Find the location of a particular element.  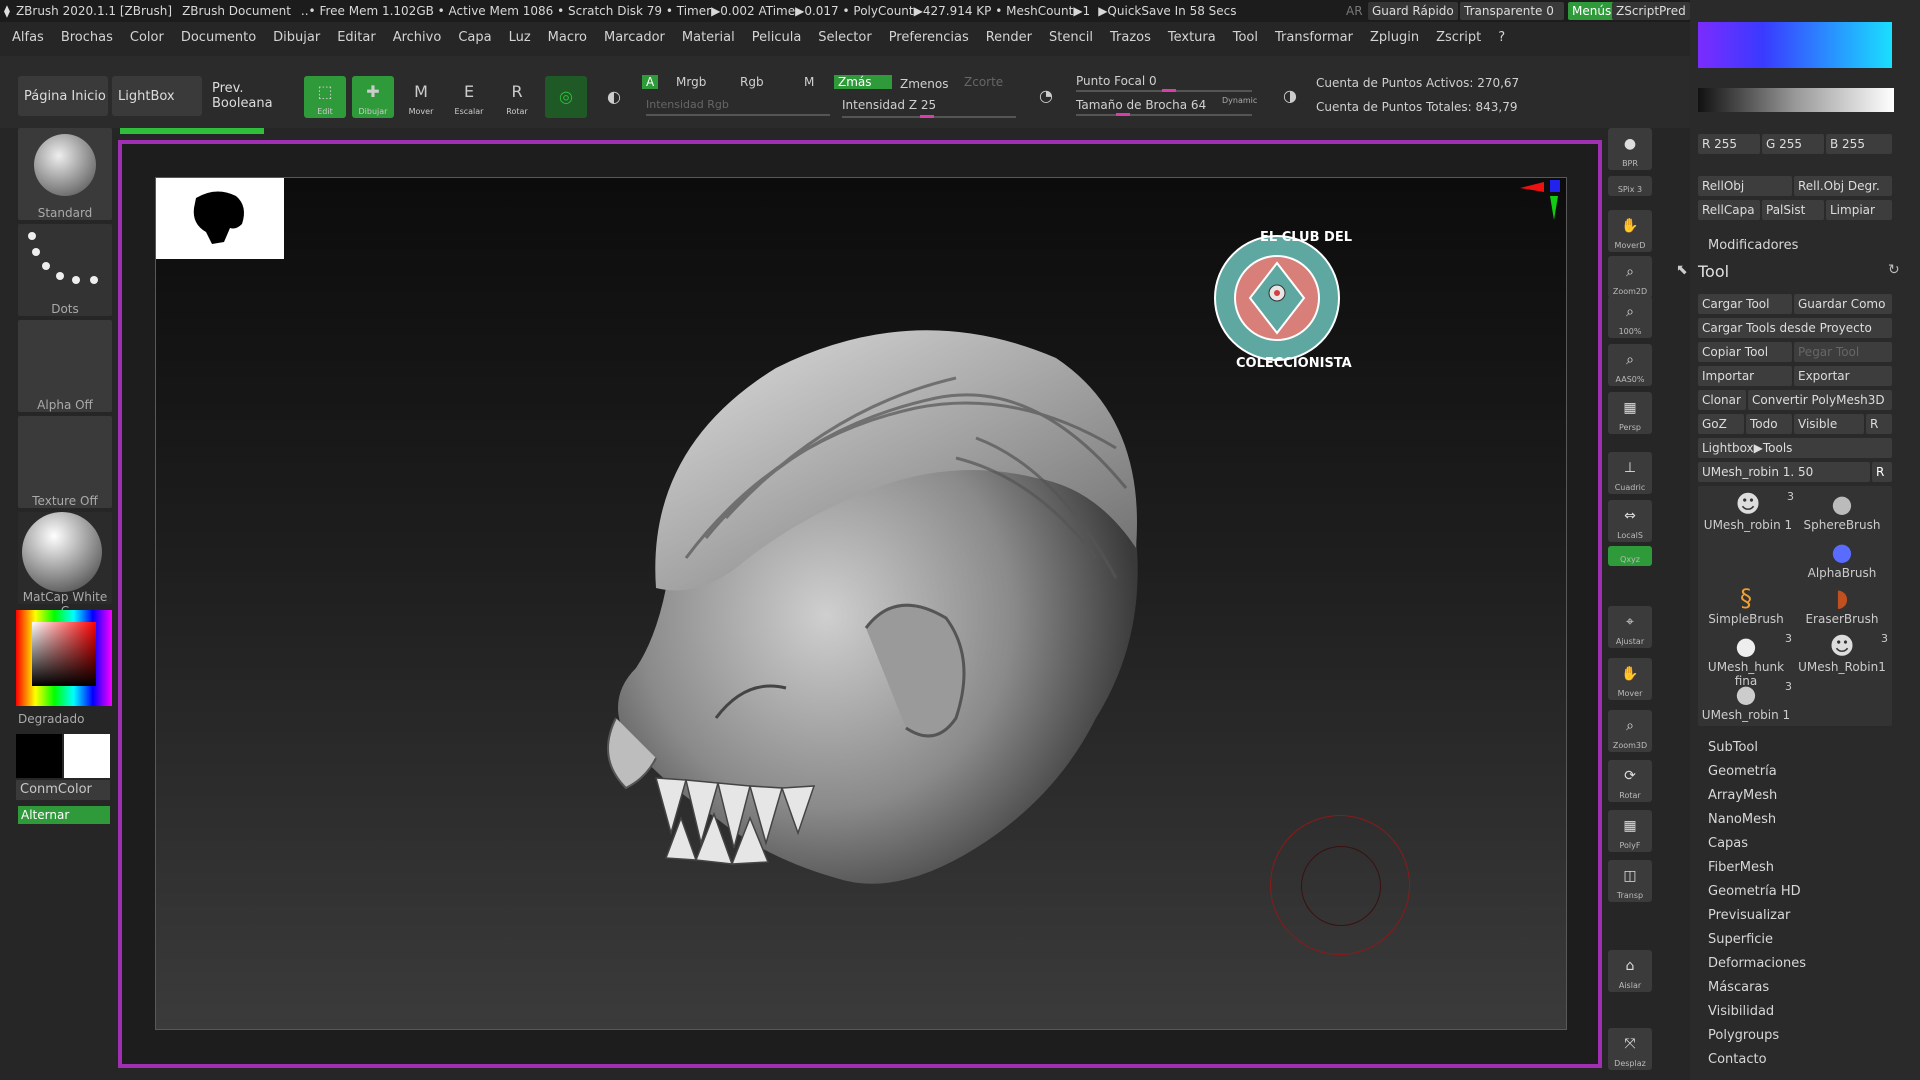

tool-section-6: Geometría HD is located at coordinates (1754, 891).